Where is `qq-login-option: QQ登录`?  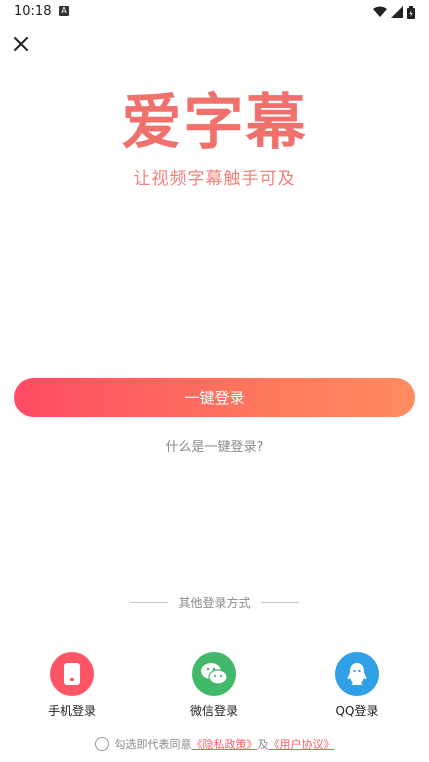
qq-login-option: QQ登录 is located at coordinates (357, 685).